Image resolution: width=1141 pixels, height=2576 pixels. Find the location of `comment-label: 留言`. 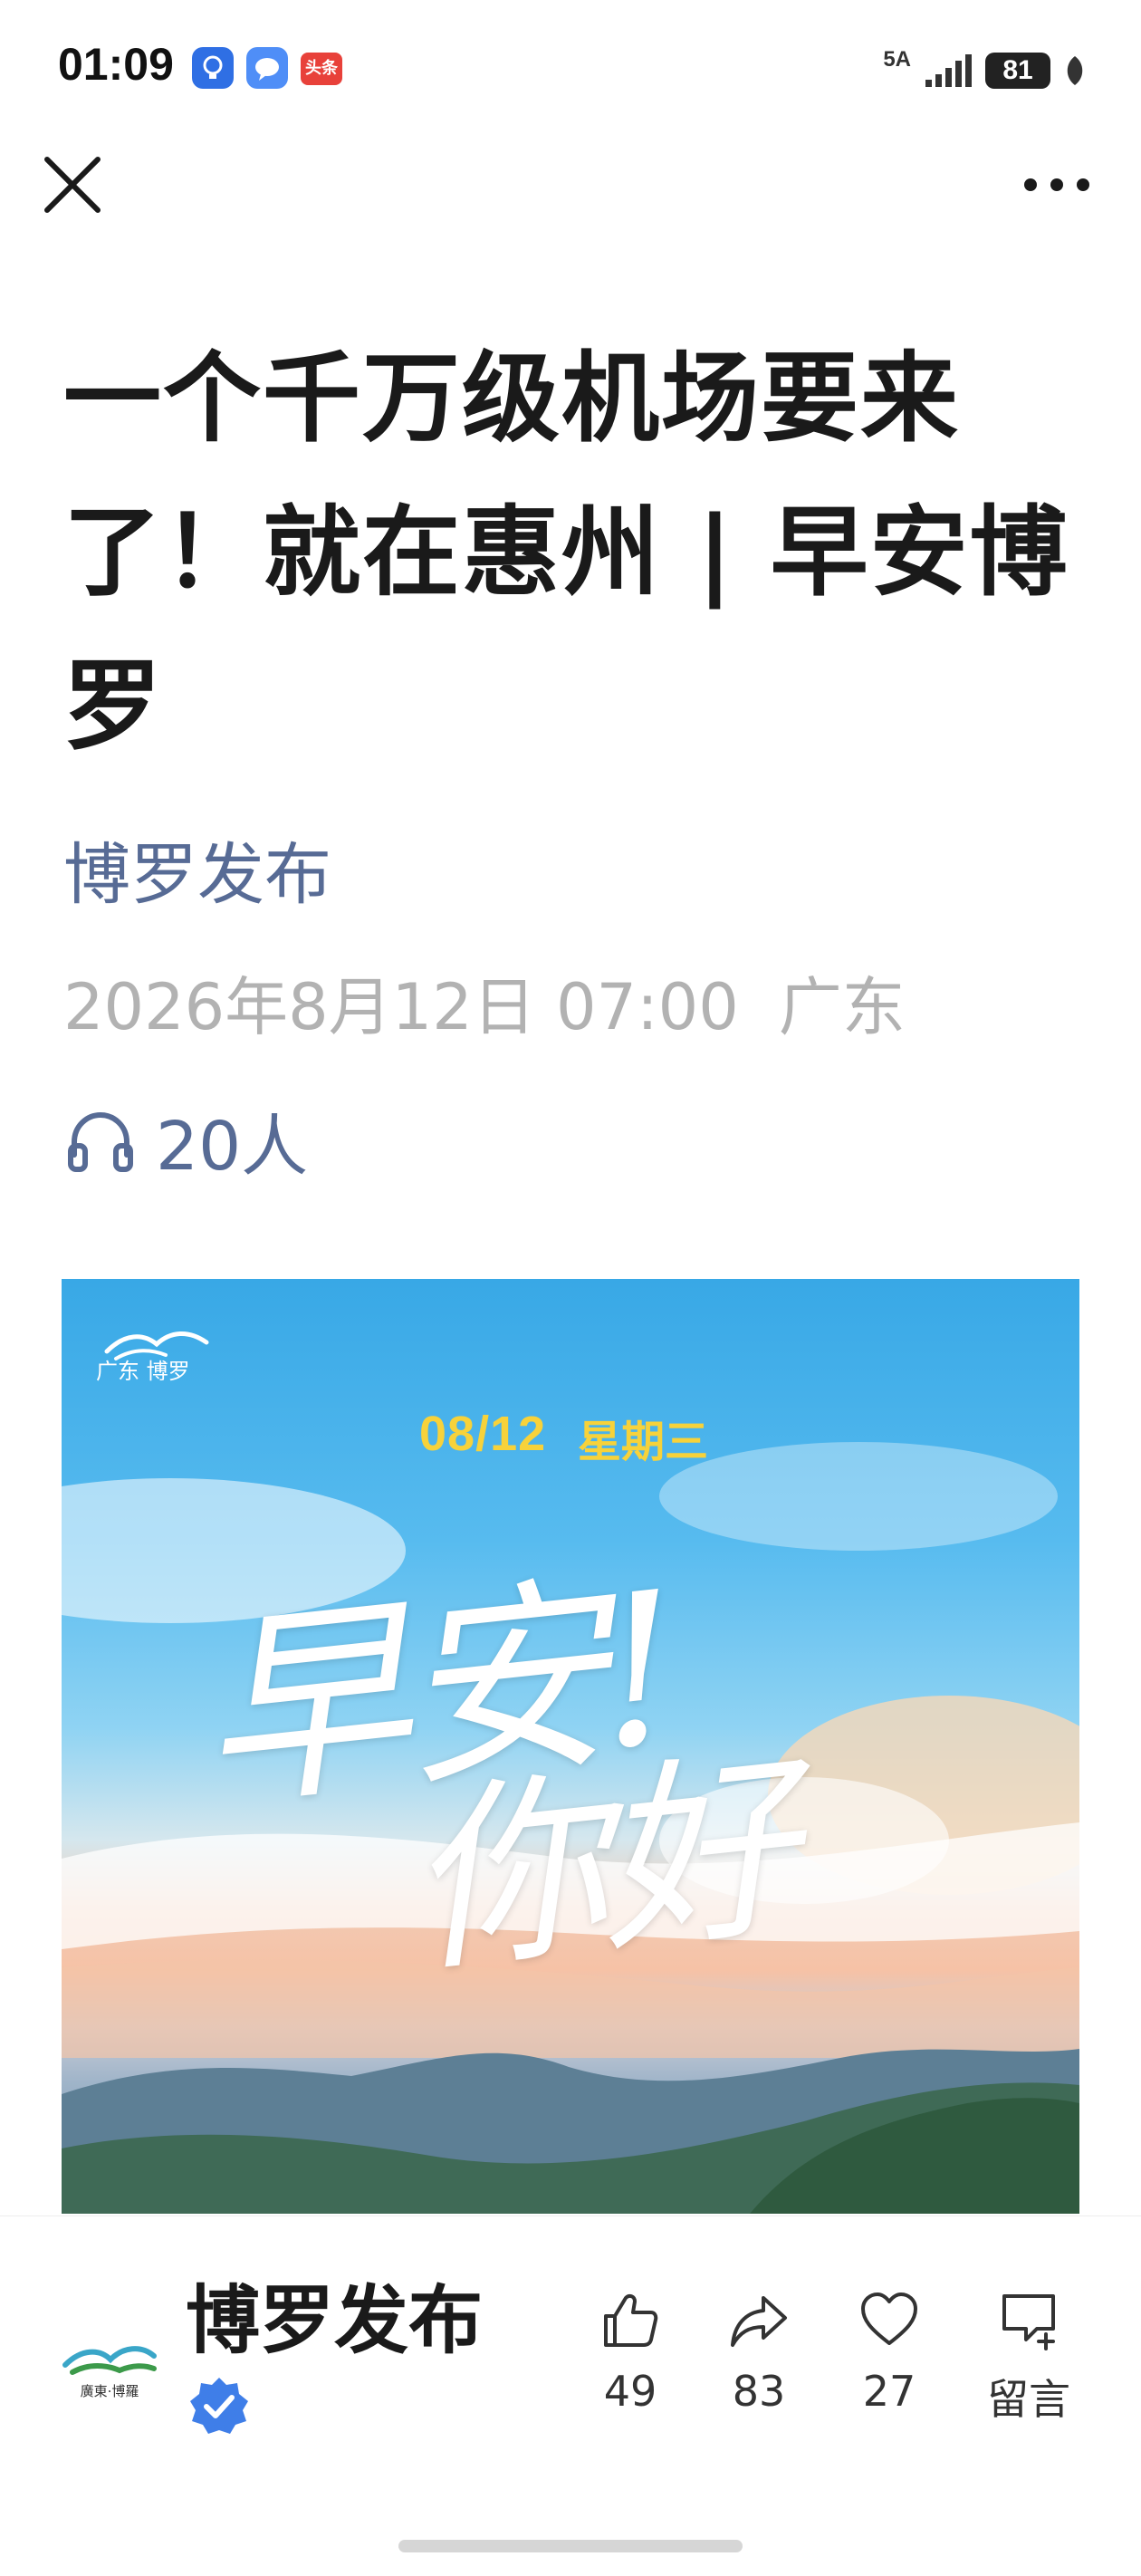

comment-label: 留言 is located at coordinates (1028, 2399).